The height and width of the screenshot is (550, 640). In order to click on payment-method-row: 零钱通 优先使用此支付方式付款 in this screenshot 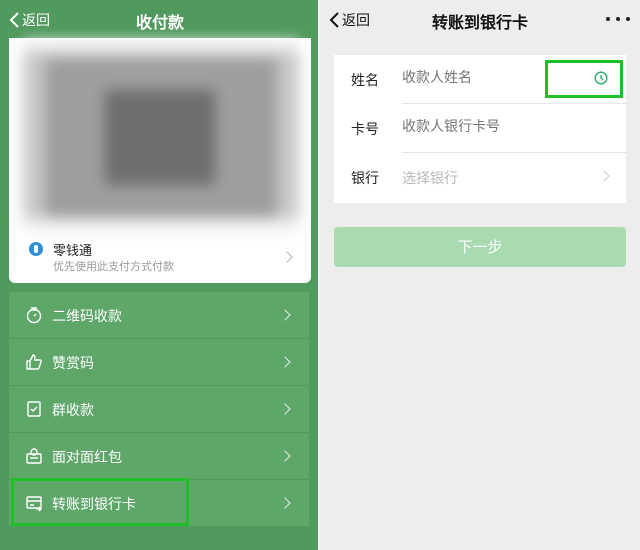, I will do `click(160, 257)`.